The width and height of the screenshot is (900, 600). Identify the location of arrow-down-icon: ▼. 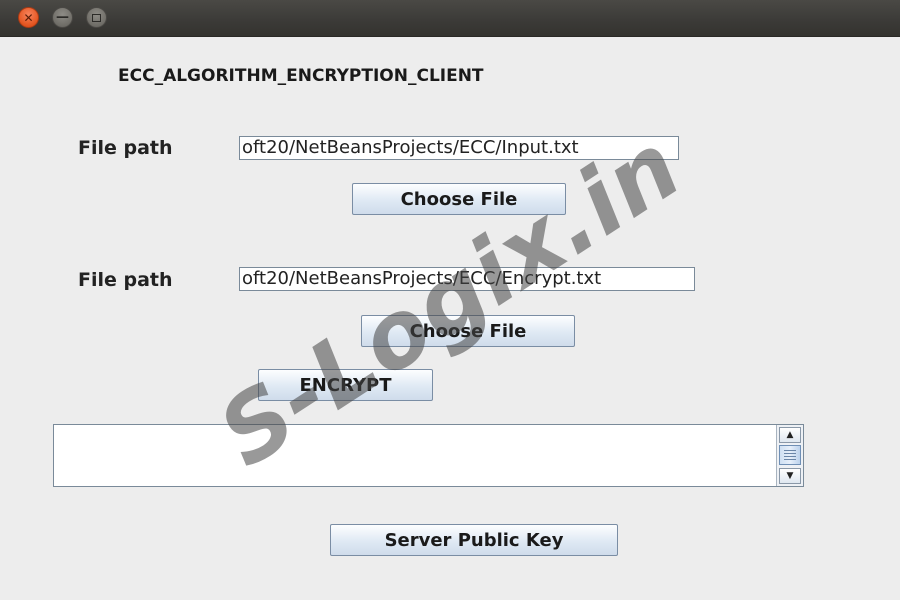
(790, 475).